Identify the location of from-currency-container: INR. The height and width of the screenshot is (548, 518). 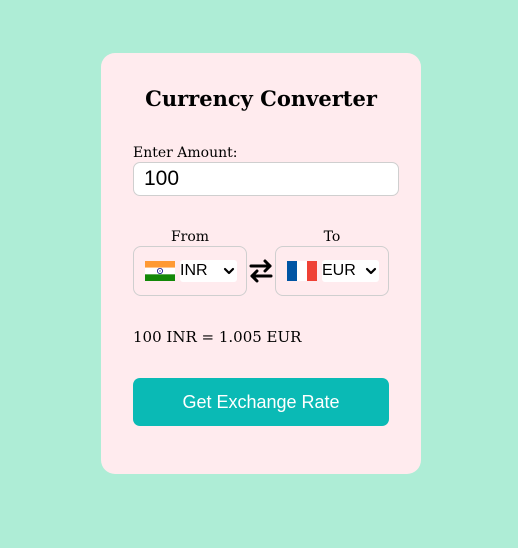
(190, 271).